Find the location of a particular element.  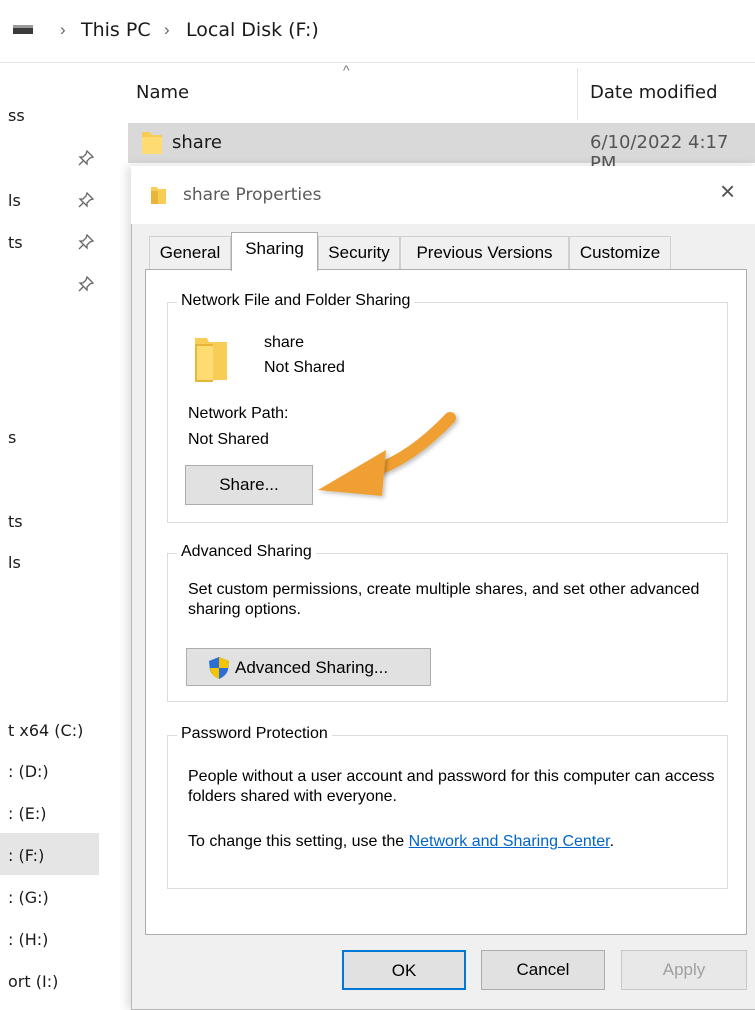

network-path-value: Not Shared is located at coordinates (228, 439).